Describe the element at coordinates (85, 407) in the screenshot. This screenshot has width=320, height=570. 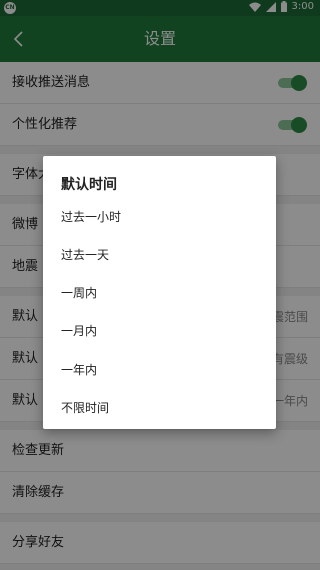
I see `dialog-option: 不限时间` at that location.